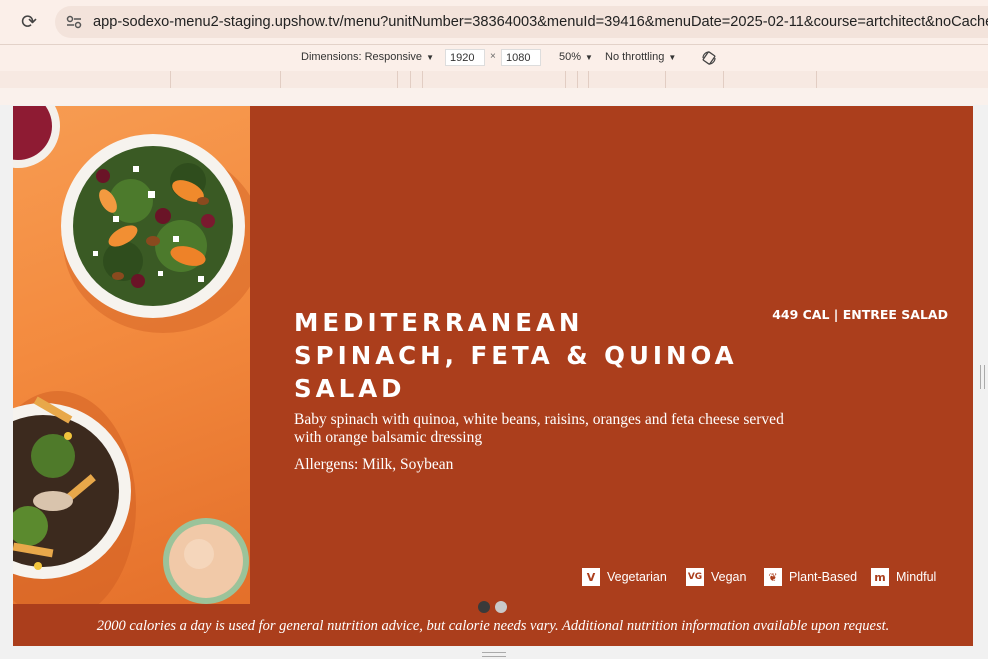  What do you see at coordinates (880, 577) in the screenshot?
I see `mindful-icon: m` at bounding box center [880, 577].